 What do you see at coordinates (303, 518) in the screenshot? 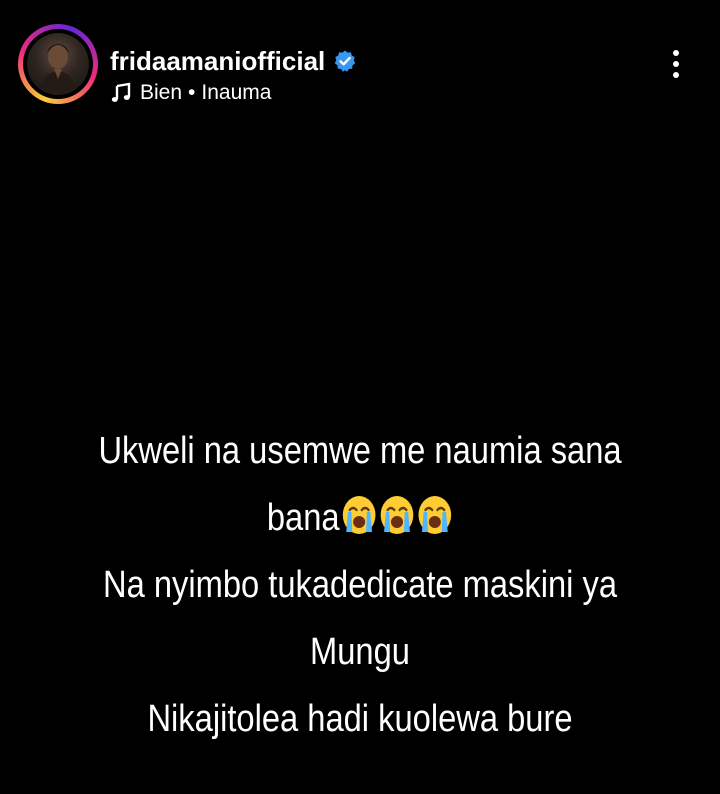
I see `caption-line-2-text: bana` at bounding box center [303, 518].